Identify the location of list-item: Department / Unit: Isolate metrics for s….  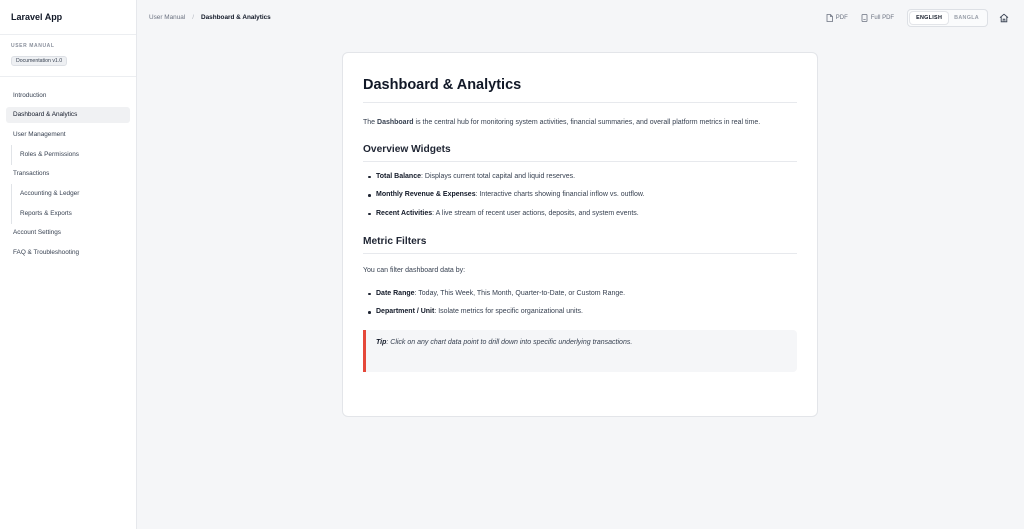
(580, 312).